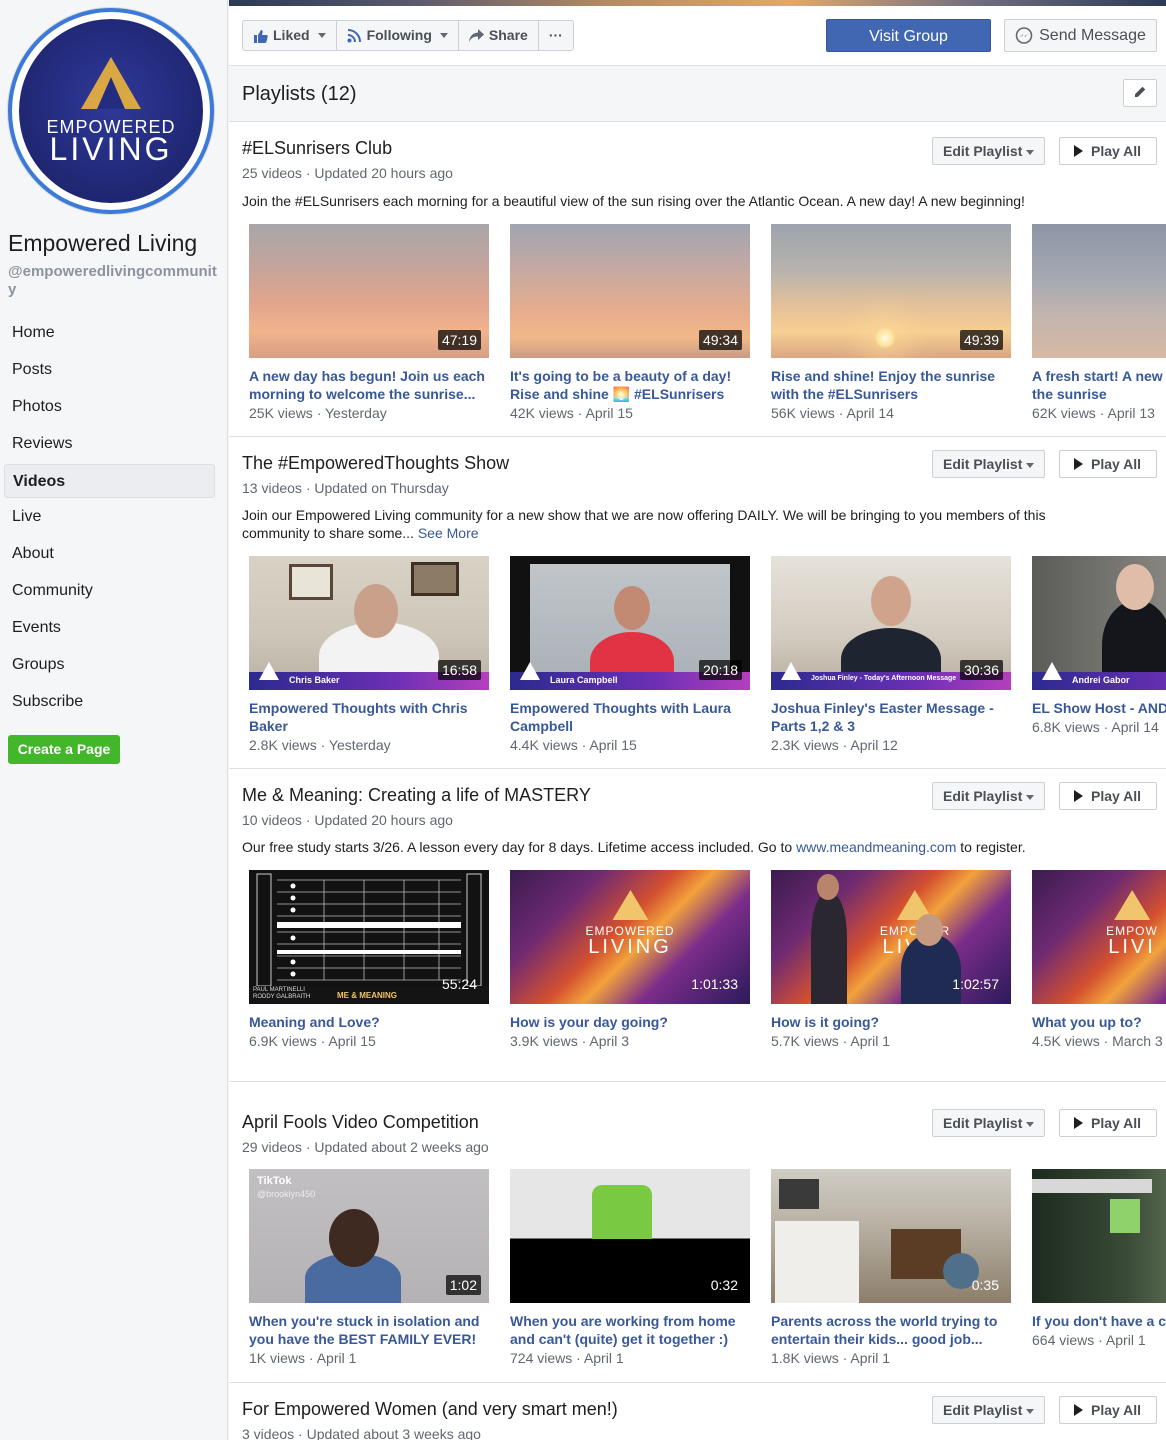  Describe the element at coordinates (1099, 1022) in the screenshot. I see `video-title: What you up to?` at that location.